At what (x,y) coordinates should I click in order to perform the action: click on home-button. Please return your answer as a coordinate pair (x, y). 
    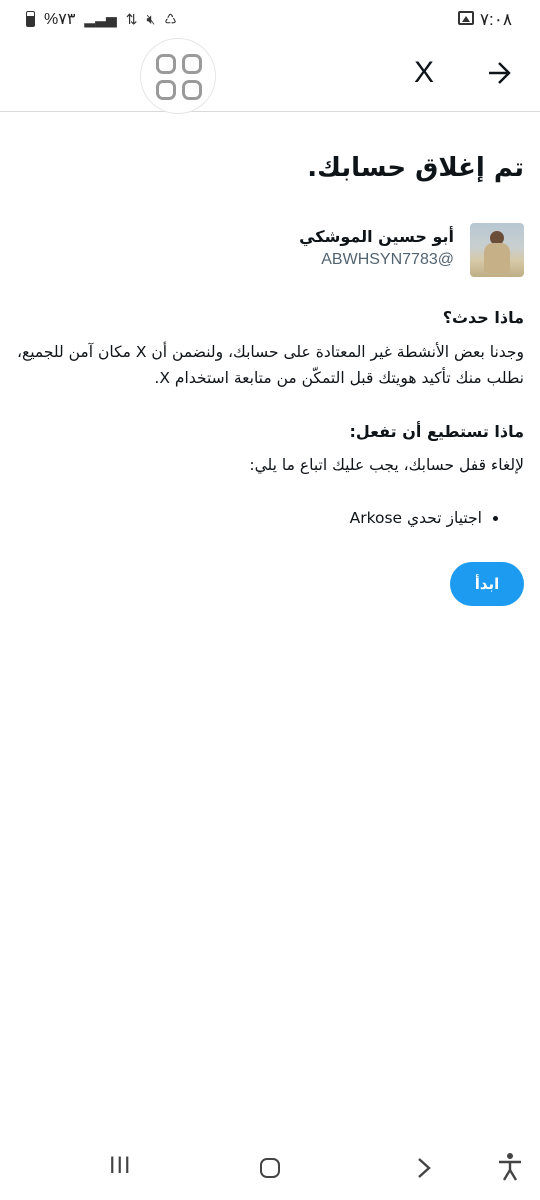
    Looking at the image, I should click on (270, 1168).